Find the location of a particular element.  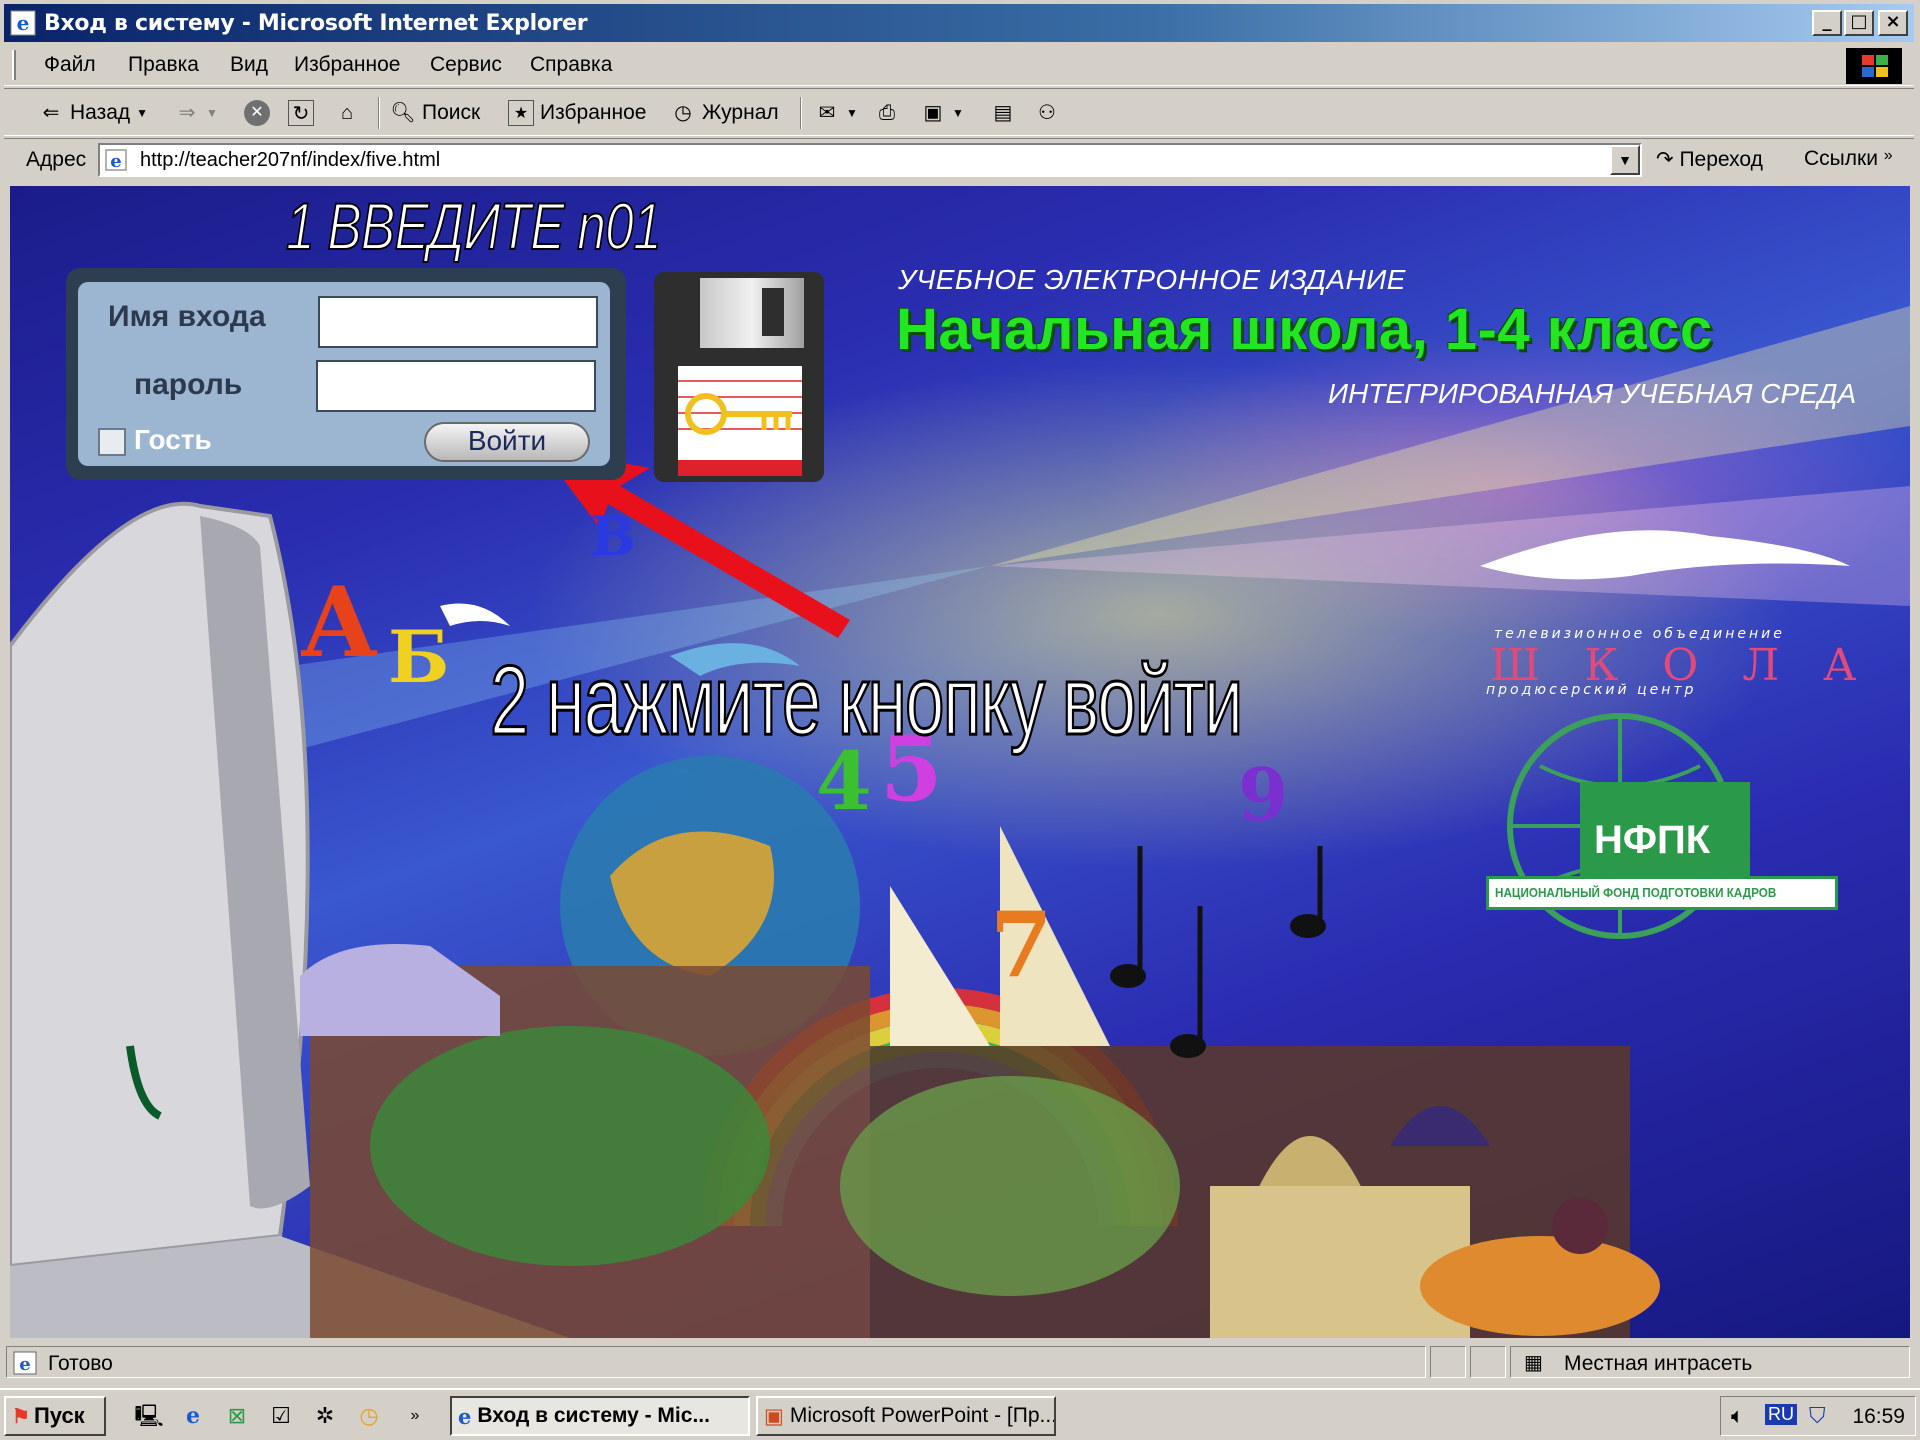

nfpk-full-name: НАЦИОНАЛЬНЫЙ ФОНД ПОДГОТОВКИ КАДРОВ is located at coordinates (1636, 892).